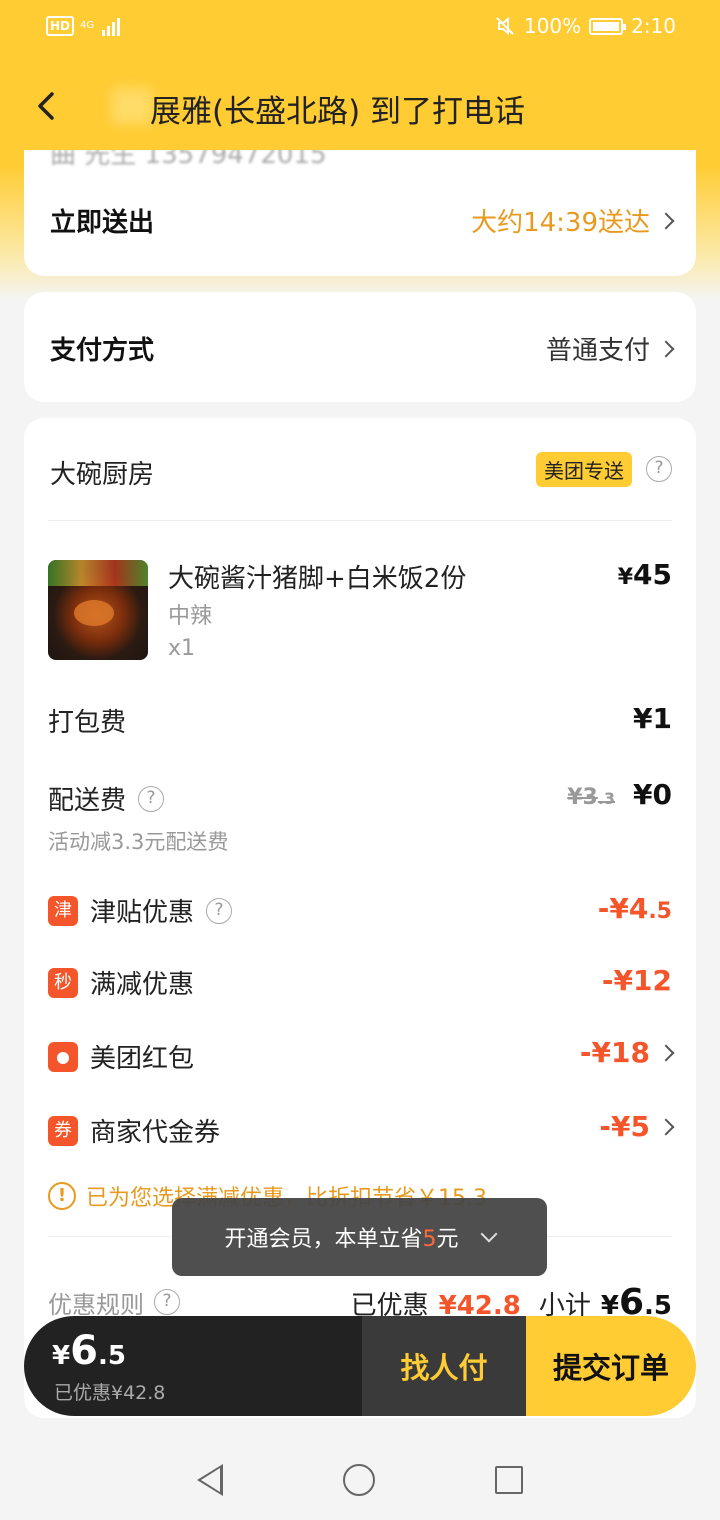  What do you see at coordinates (155, 1133) in the screenshot?
I see `discount-label: 商家代金券` at bounding box center [155, 1133].